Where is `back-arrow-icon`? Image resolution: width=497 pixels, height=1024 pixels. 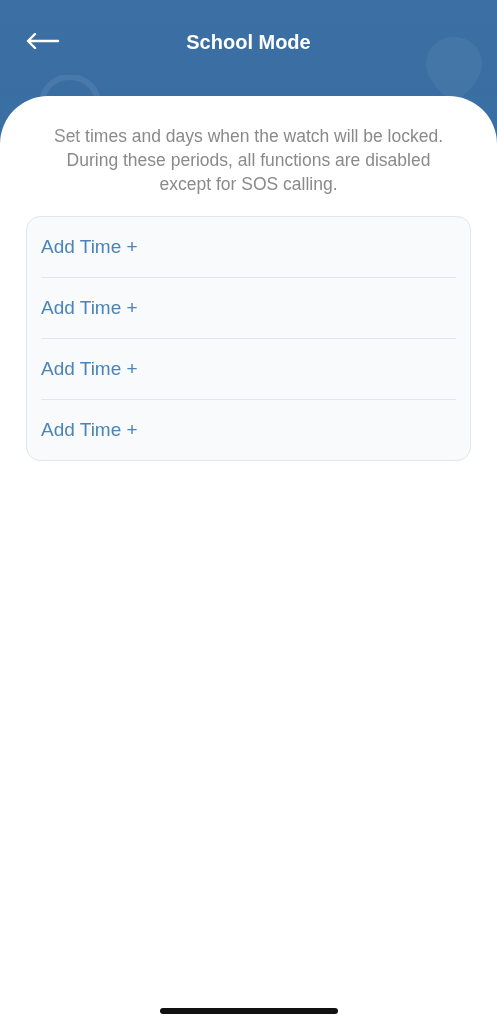
back-arrow-icon is located at coordinates (43, 41).